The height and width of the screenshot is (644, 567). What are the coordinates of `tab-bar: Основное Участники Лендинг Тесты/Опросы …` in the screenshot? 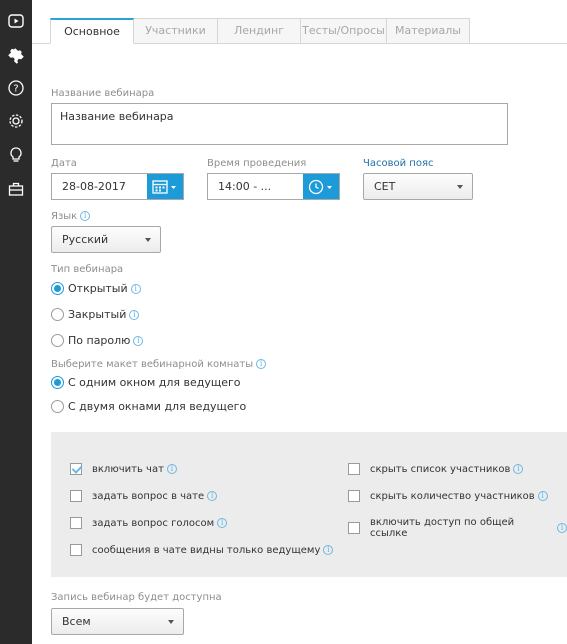 It's located at (260, 31).